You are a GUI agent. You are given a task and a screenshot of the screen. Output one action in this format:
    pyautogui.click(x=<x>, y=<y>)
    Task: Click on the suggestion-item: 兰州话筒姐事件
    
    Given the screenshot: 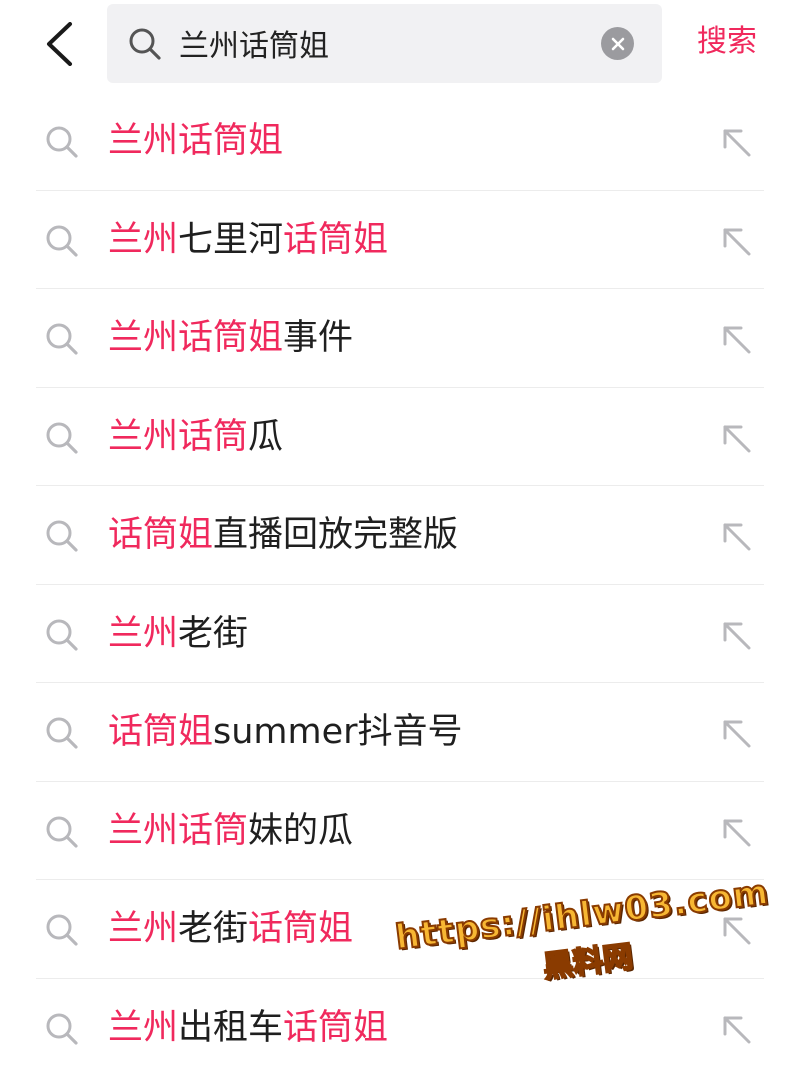 What is the action you would take?
    pyautogui.click(x=400, y=338)
    